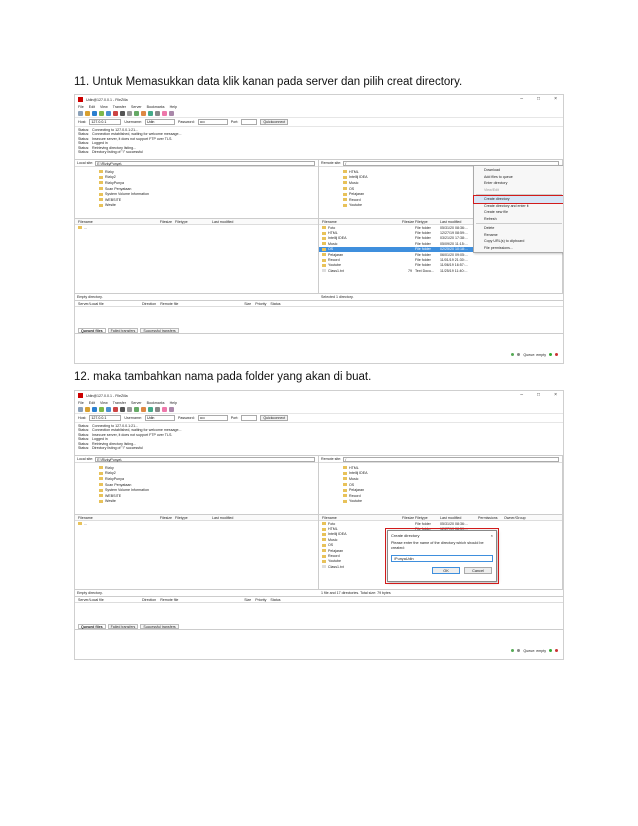 The height and width of the screenshot is (826, 638). What do you see at coordinates (319, 114) in the screenshot?
I see `toolbar` at bounding box center [319, 114].